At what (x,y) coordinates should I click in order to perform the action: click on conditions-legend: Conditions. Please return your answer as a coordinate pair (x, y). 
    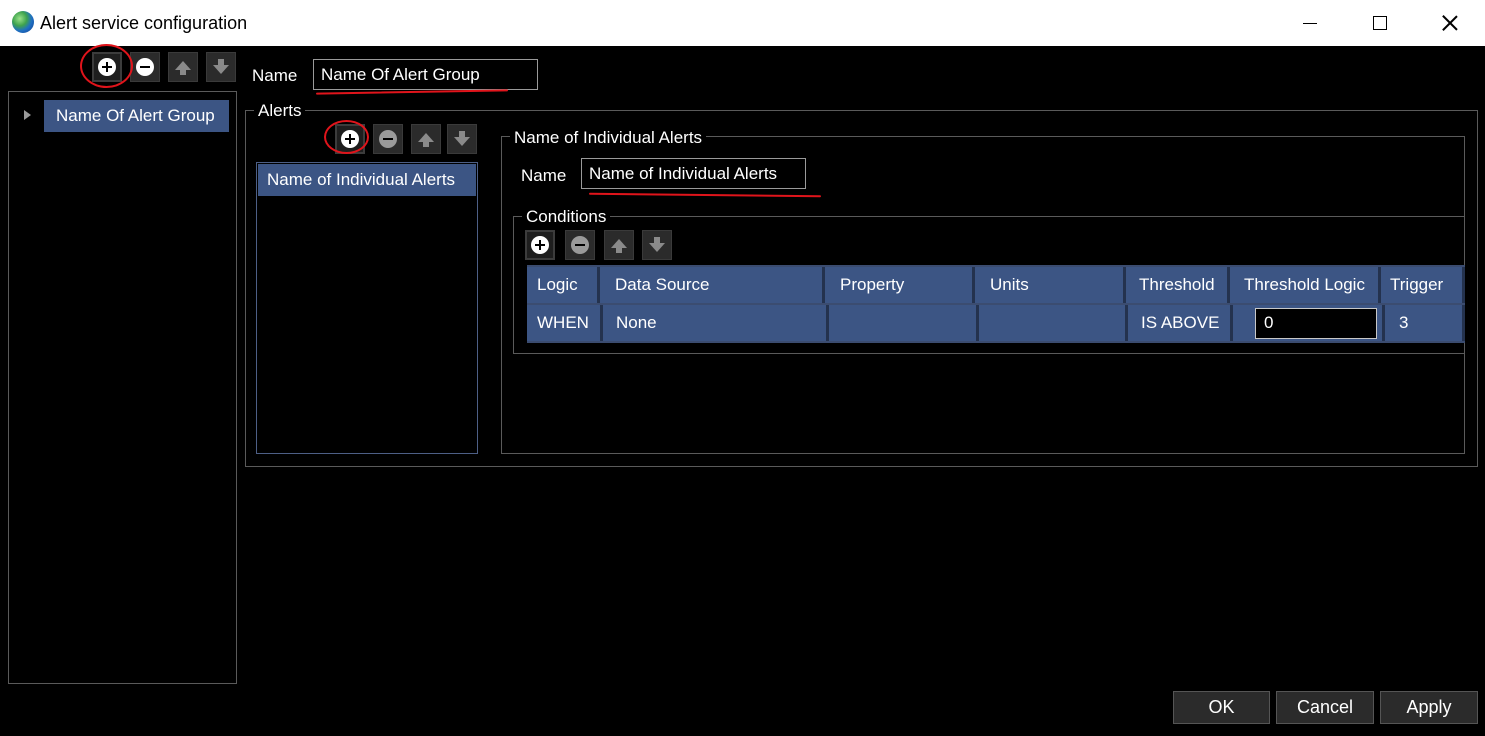
    Looking at the image, I should click on (566, 217).